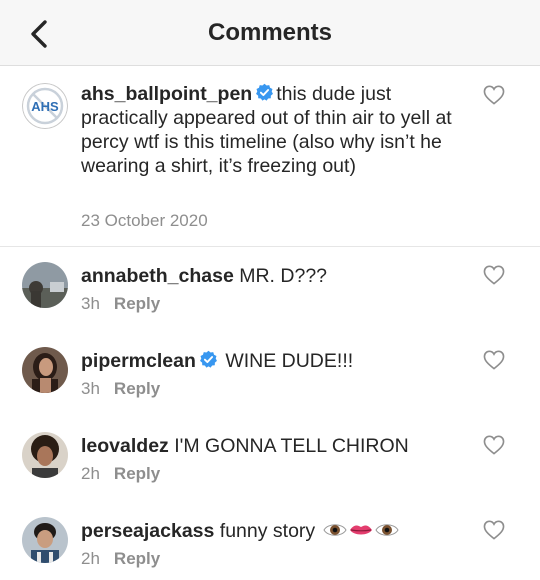 The width and height of the screenshot is (540, 580). I want to click on comment-username: annabeth_chase, so click(157, 276).